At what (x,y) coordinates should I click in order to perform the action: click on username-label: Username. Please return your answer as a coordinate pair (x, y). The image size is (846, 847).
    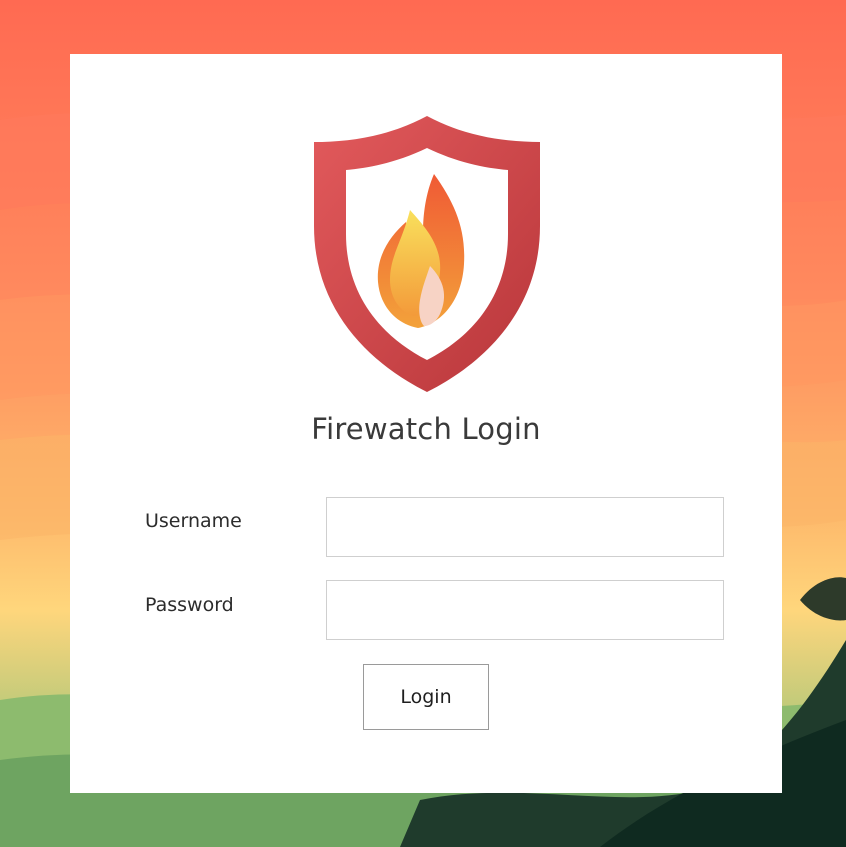
    Looking at the image, I should click on (193, 521).